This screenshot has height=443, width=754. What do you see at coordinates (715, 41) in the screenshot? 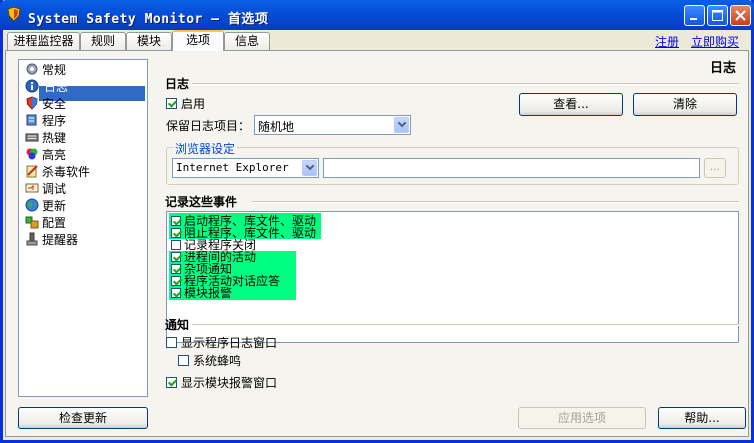
I see `buy-now-link: 立即购买` at bounding box center [715, 41].